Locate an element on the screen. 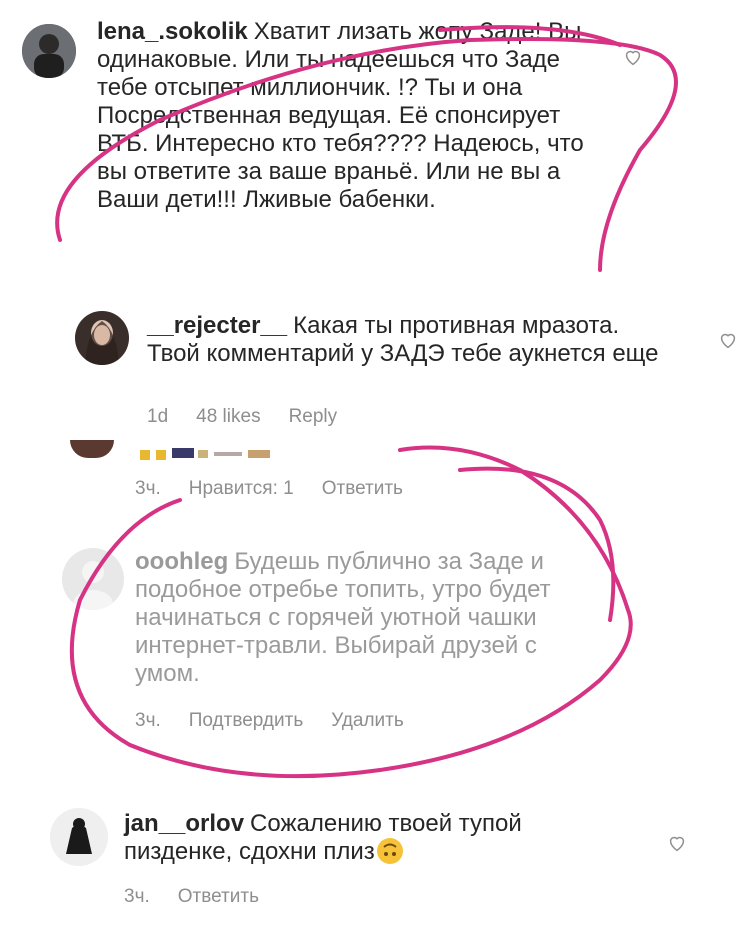  username: ooohleg is located at coordinates (181, 561).